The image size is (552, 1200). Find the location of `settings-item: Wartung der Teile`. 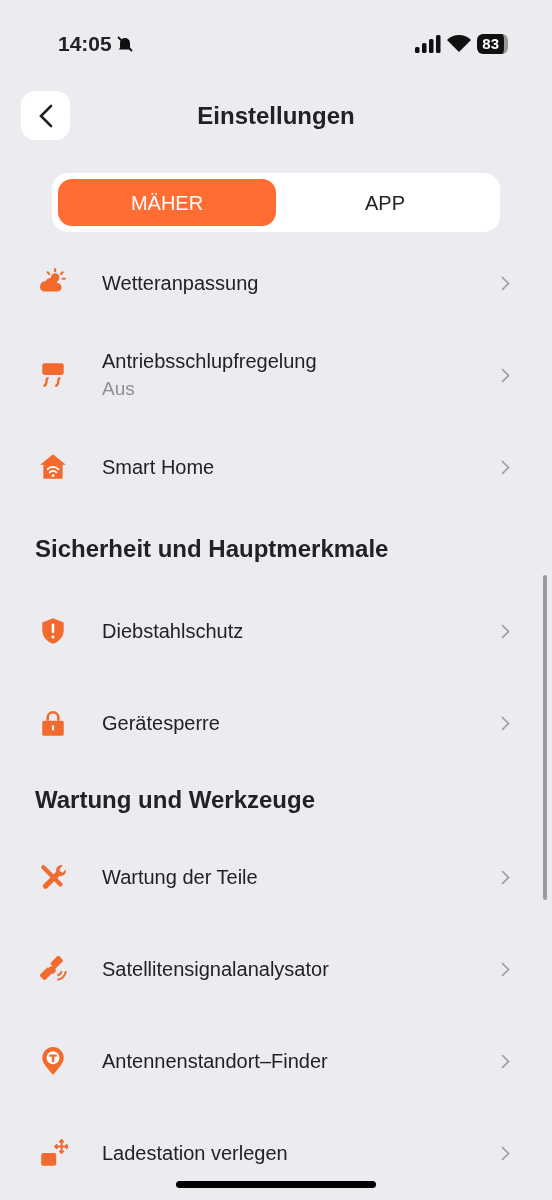

settings-item: Wartung der Teile is located at coordinates (276, 877).